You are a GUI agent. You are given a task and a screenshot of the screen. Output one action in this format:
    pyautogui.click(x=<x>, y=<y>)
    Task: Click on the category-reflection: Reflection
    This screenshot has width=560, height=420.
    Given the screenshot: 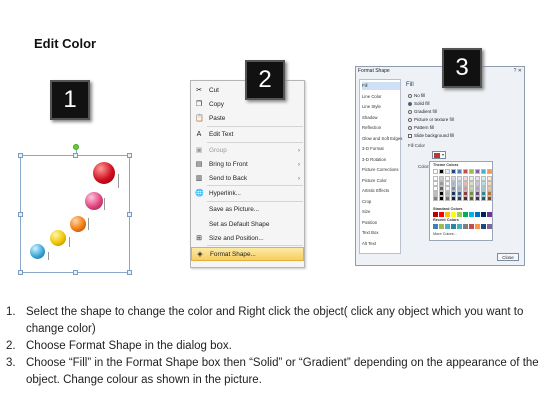 What is the action you would take?
    pyautogui.click(x=381, y=128)
    